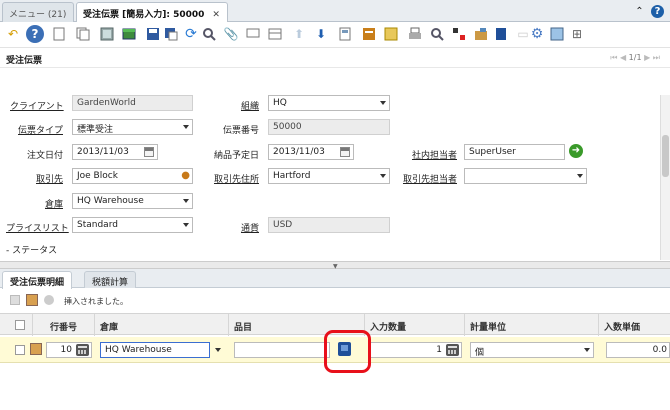 This screenshot has height=410, width=670. Describe the element at coordinates (132, 103) in the screenshot. I see `client-field: GardenWorld` at that location.